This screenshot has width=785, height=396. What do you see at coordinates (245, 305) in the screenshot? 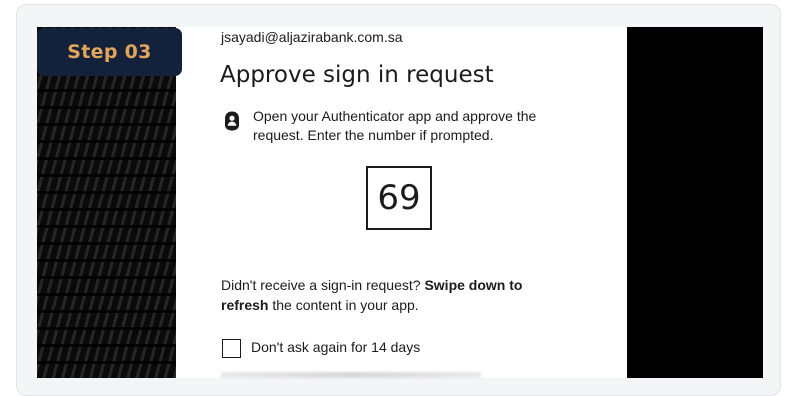
I see `refresh-text-bold-2: refresh` at bounding box center [245, 305].